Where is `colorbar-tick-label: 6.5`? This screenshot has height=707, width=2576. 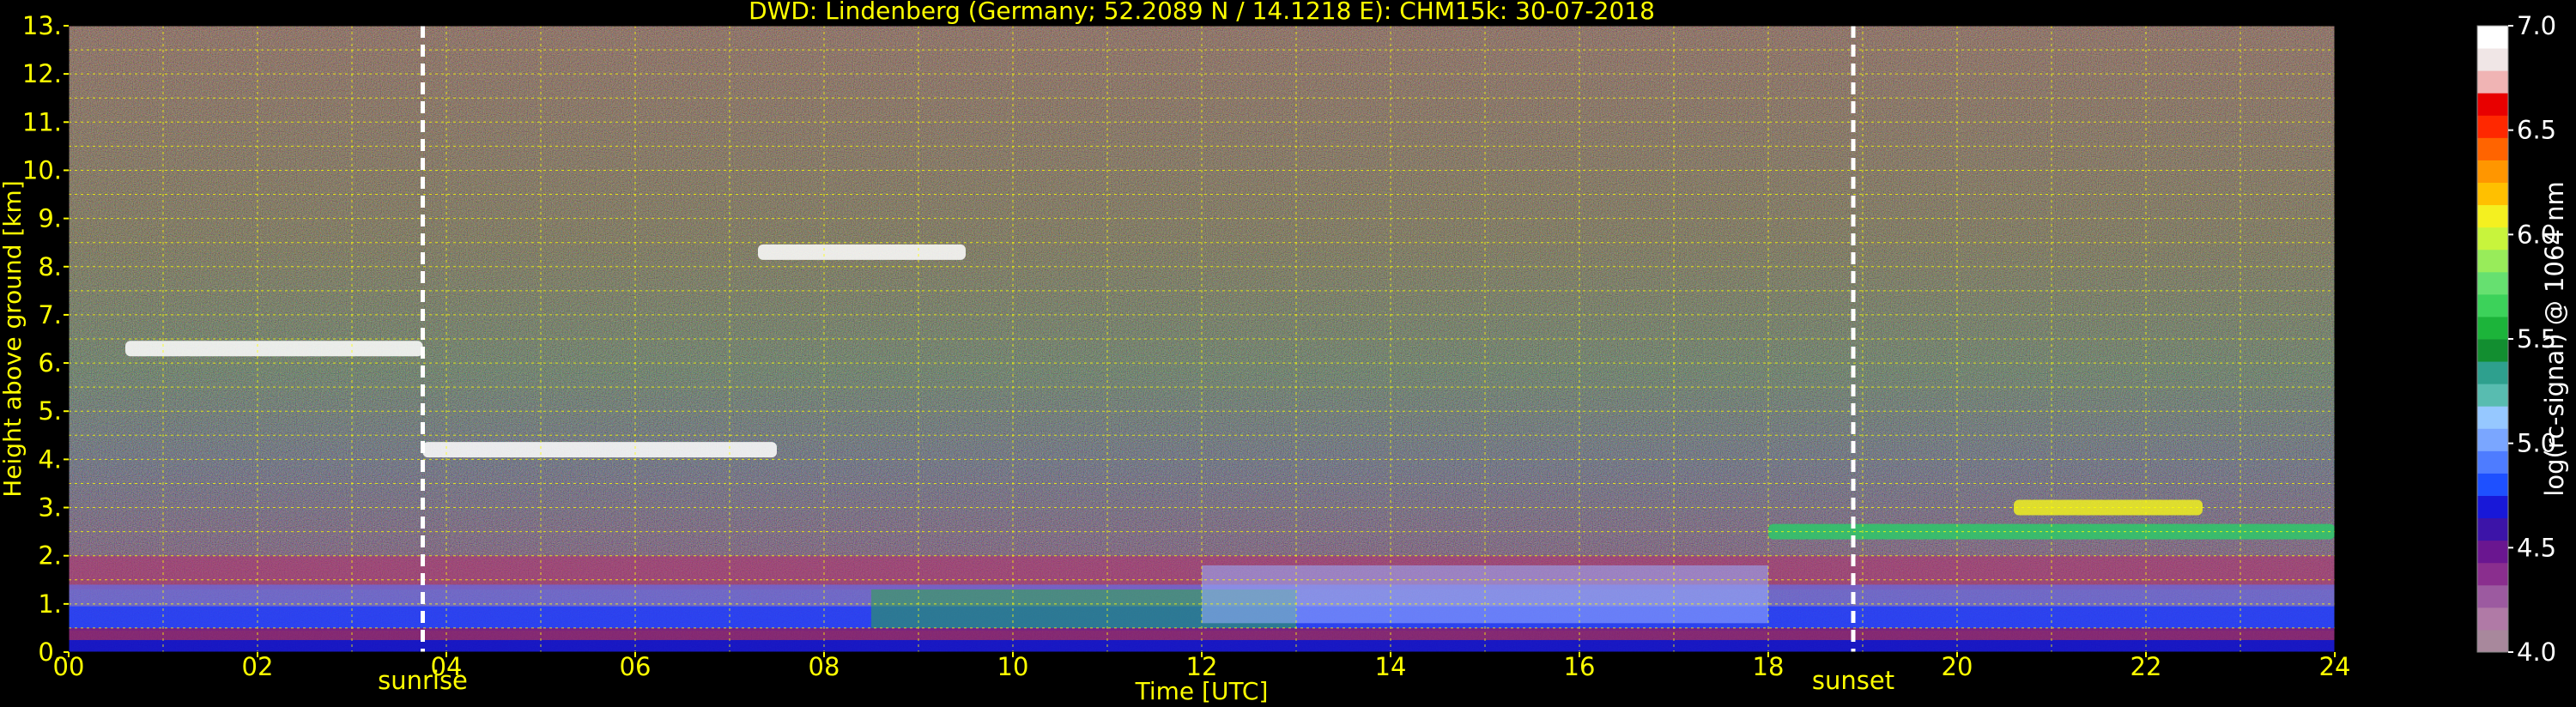
colorbar-tick-label: 6.5 is located at coordinates (2536, 130).